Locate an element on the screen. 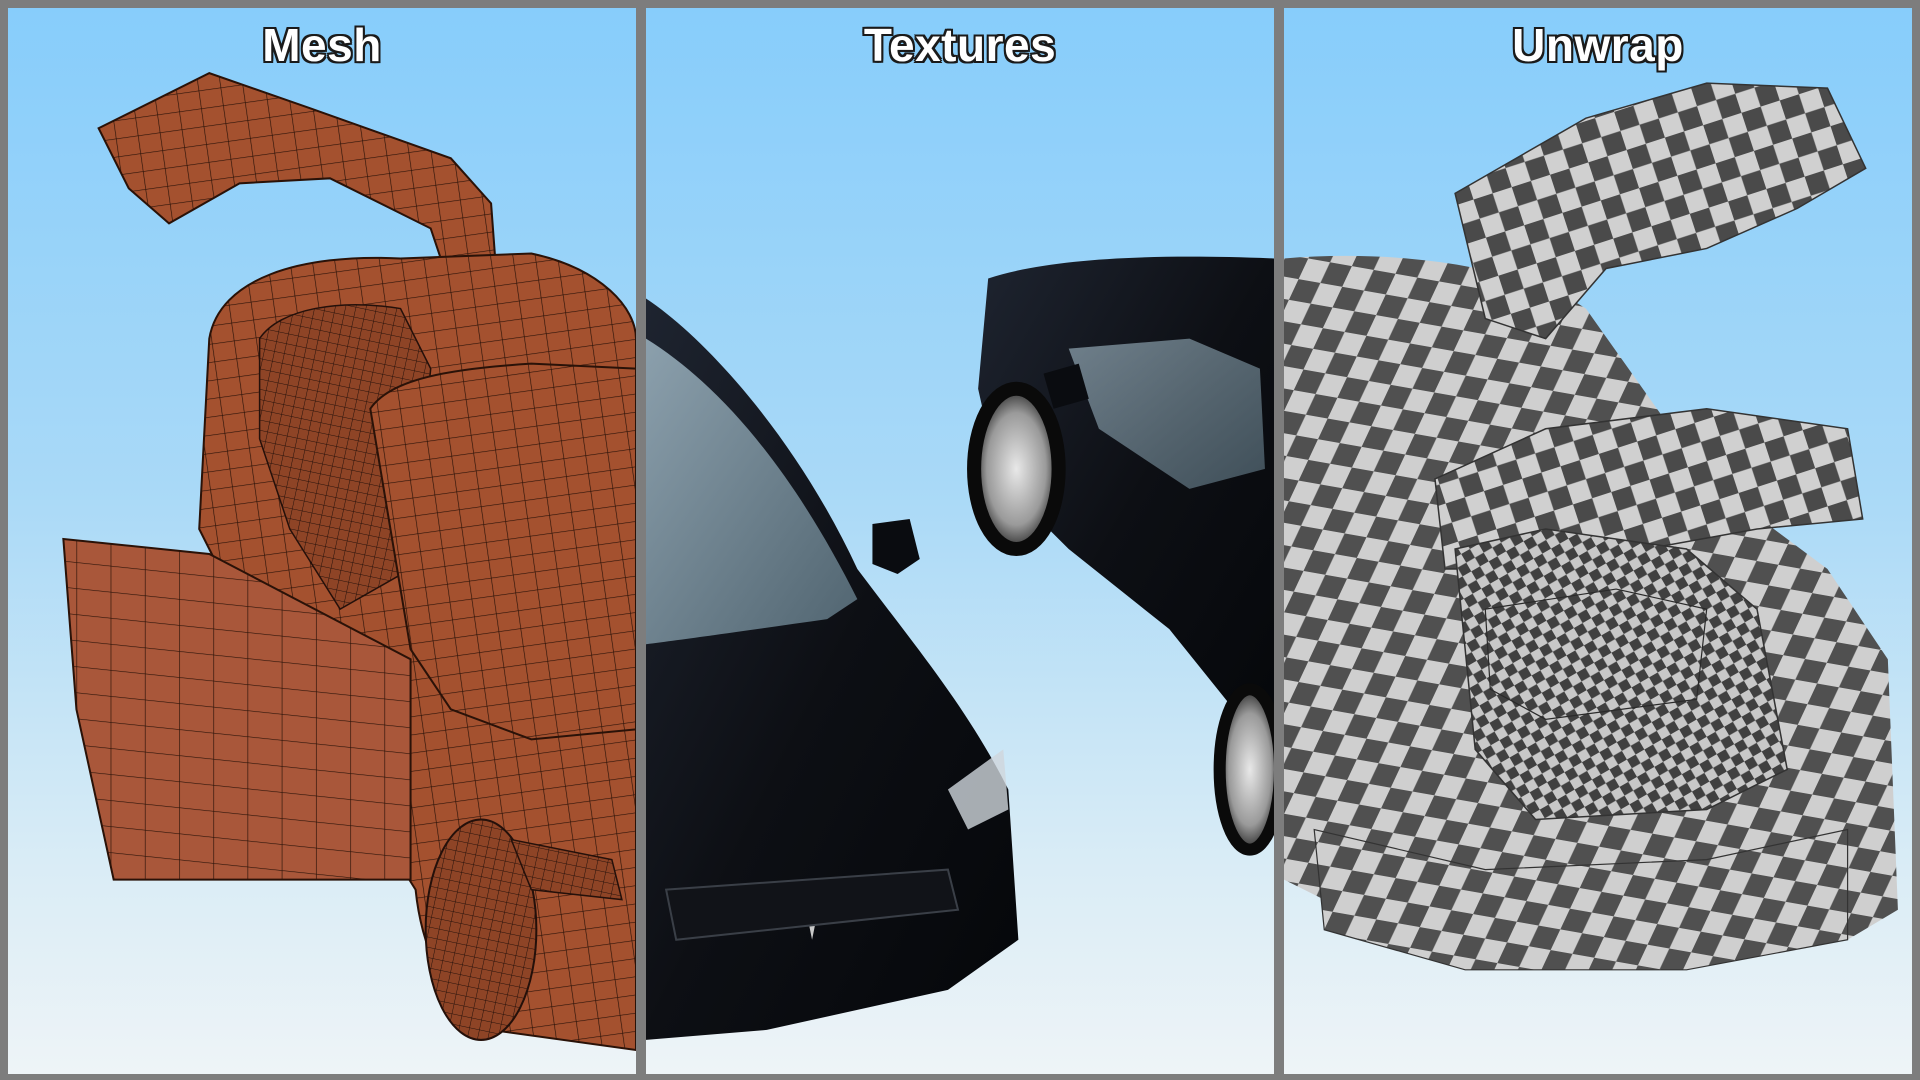 Image resolution: width=1920 pixels, height=1080 pixels. unwrap-rear-seat is located at coordinates (1596, 654).